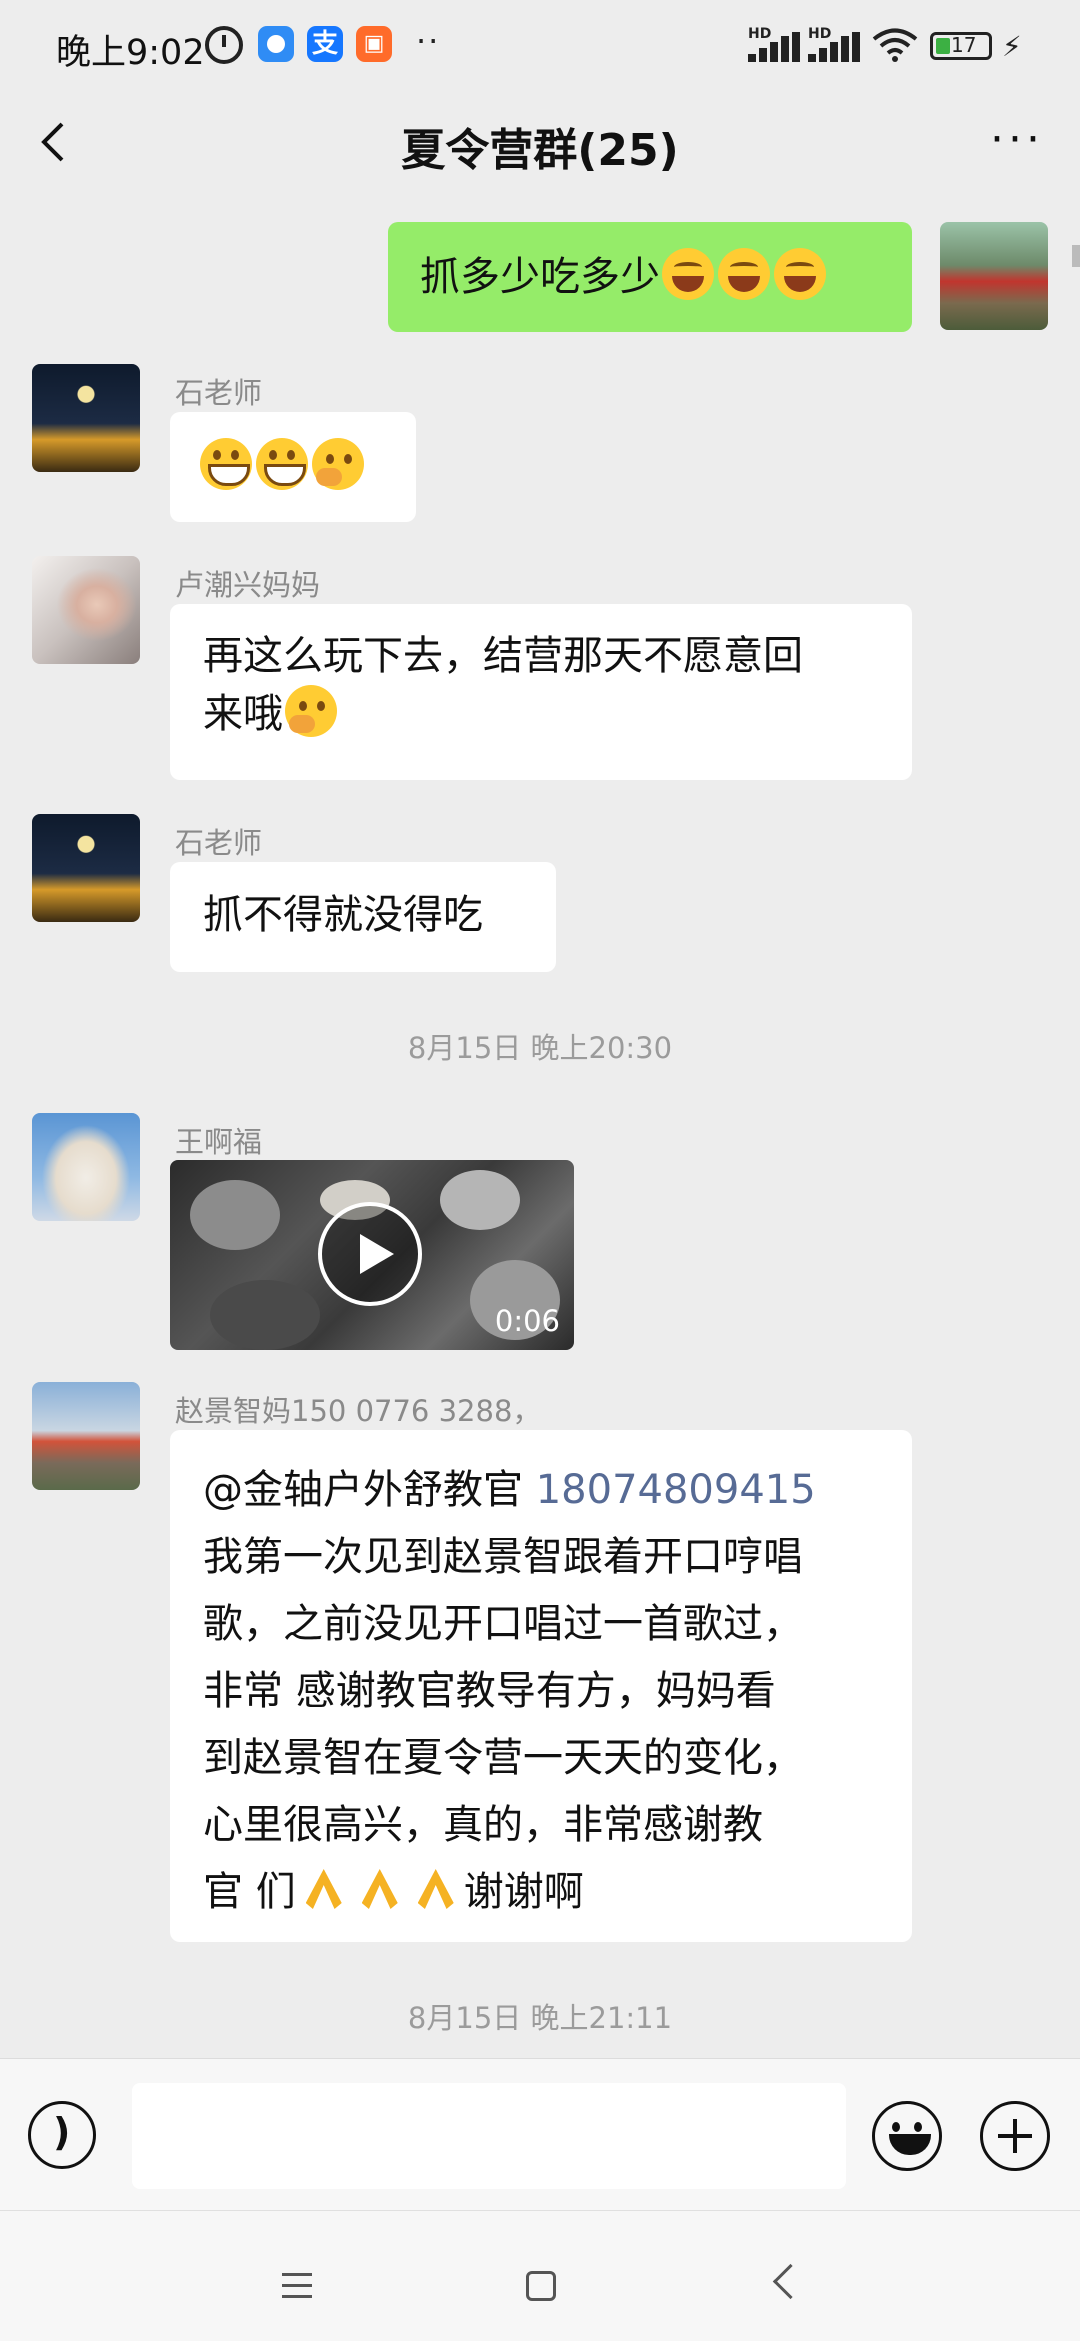  I want to click on sender-name: 卢潮兴妈妈, so click(248, 585).